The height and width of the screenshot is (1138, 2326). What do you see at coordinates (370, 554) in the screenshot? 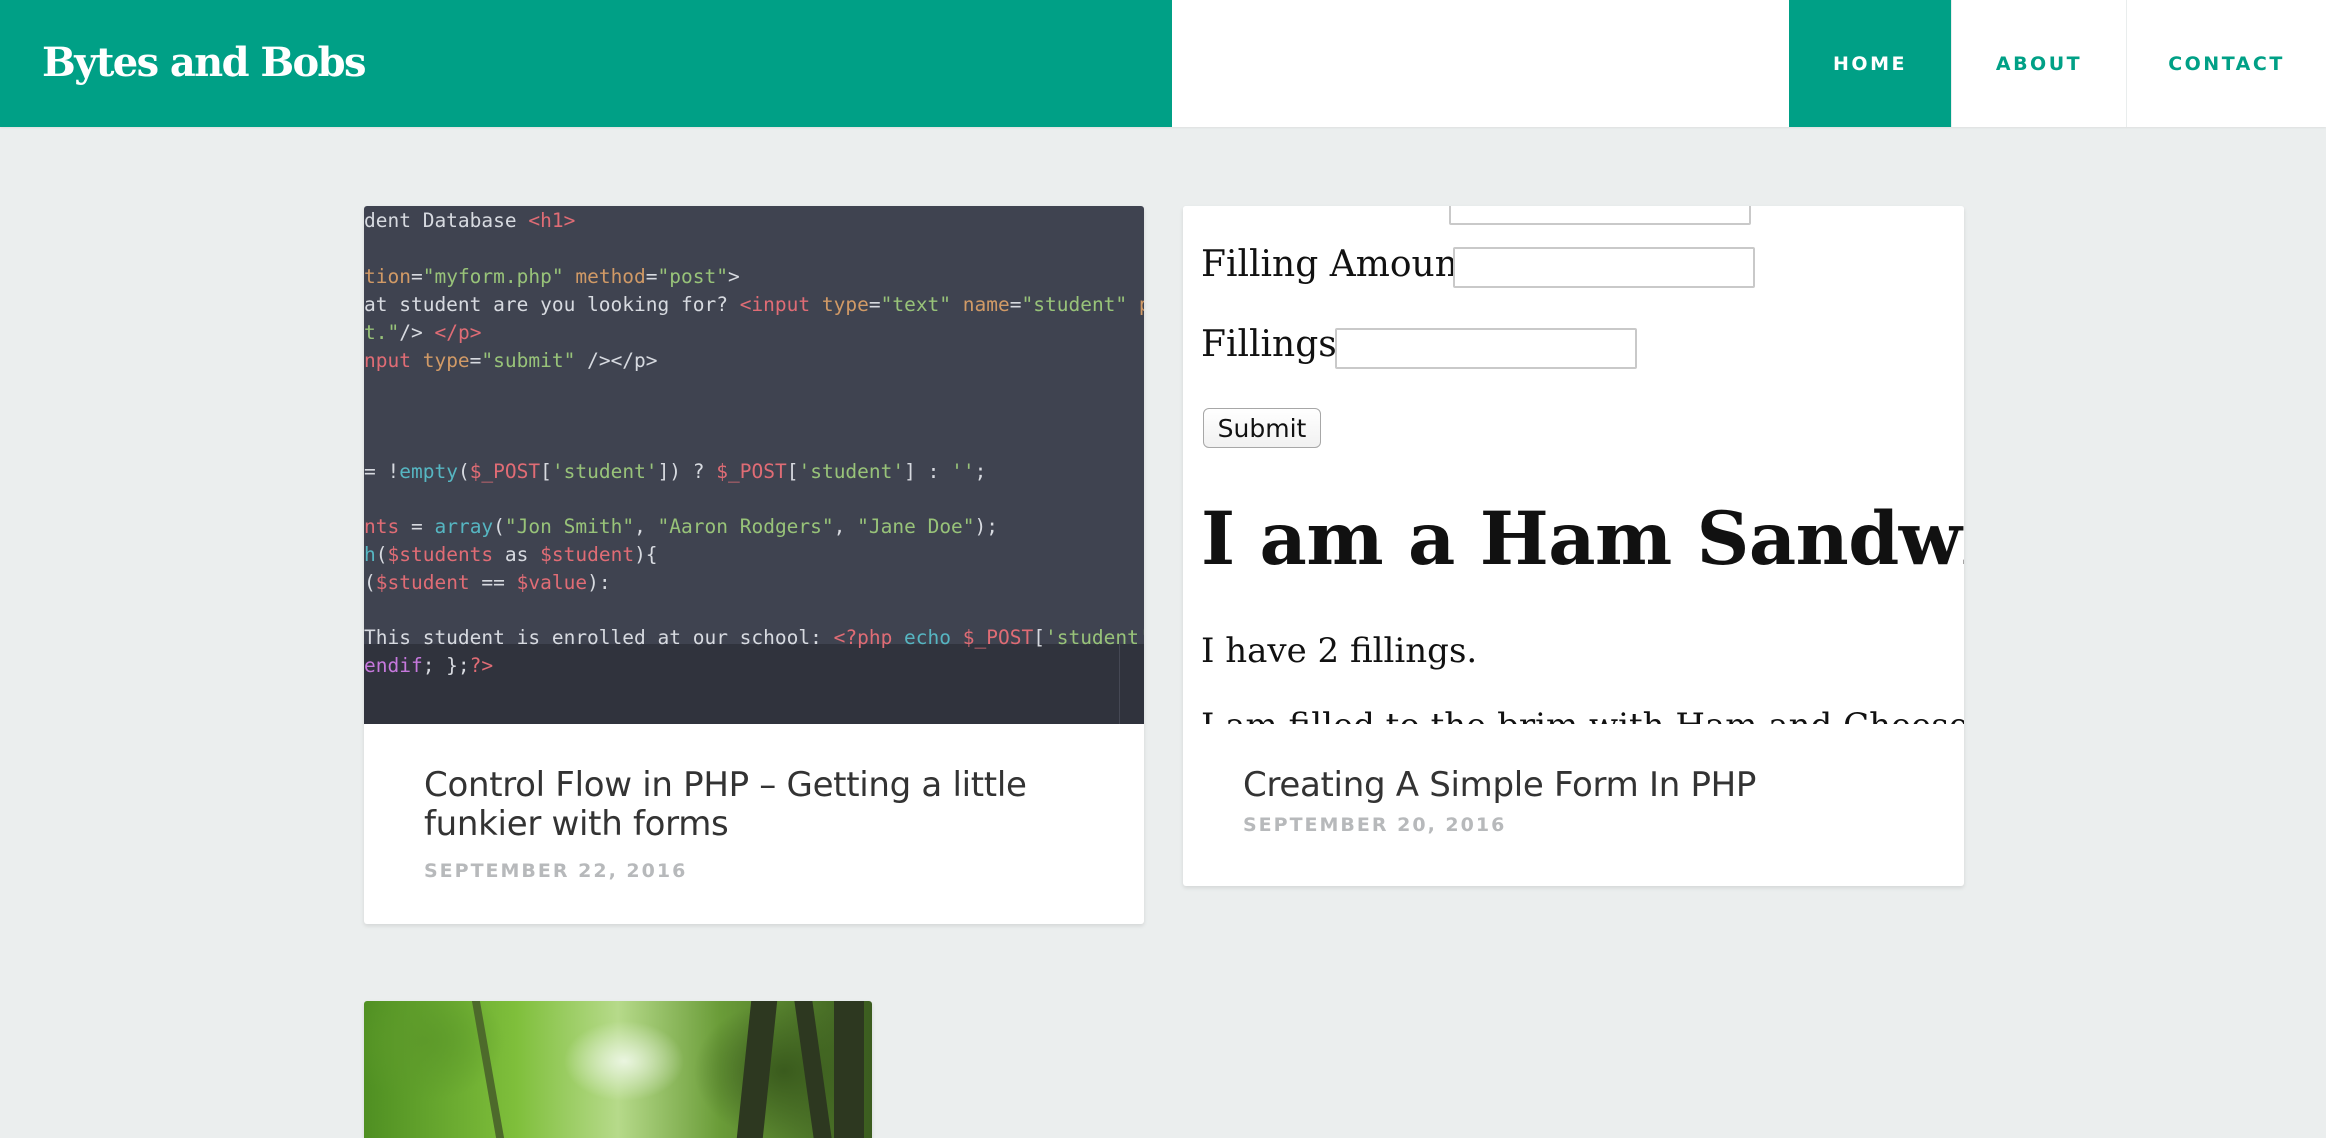
I see `code-token: h` at bounding box center [370, 554].